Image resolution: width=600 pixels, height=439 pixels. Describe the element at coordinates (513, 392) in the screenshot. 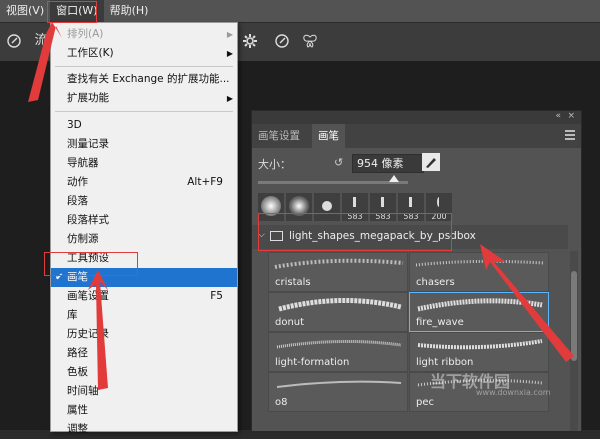

I see `watermark-url: www.downxia.com` at that location.